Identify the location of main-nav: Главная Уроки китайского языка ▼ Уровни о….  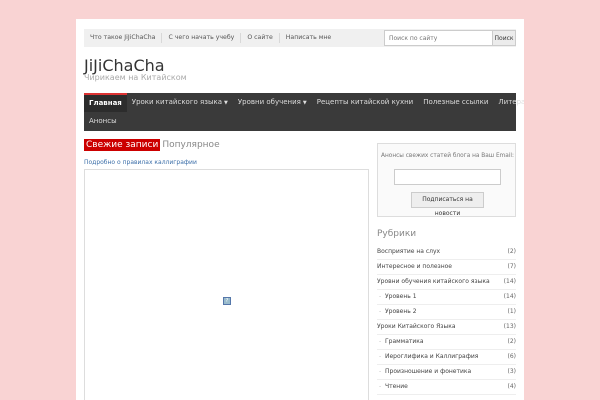
(304, 112).